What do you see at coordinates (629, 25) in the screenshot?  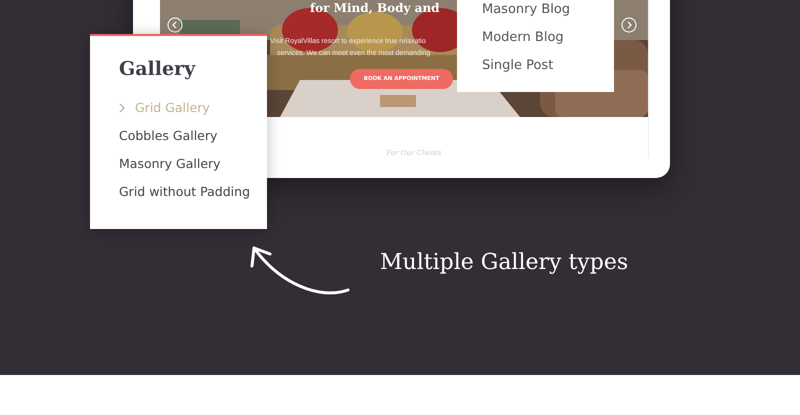 I see `next-slide-icon` at bounding box center [629, 25].